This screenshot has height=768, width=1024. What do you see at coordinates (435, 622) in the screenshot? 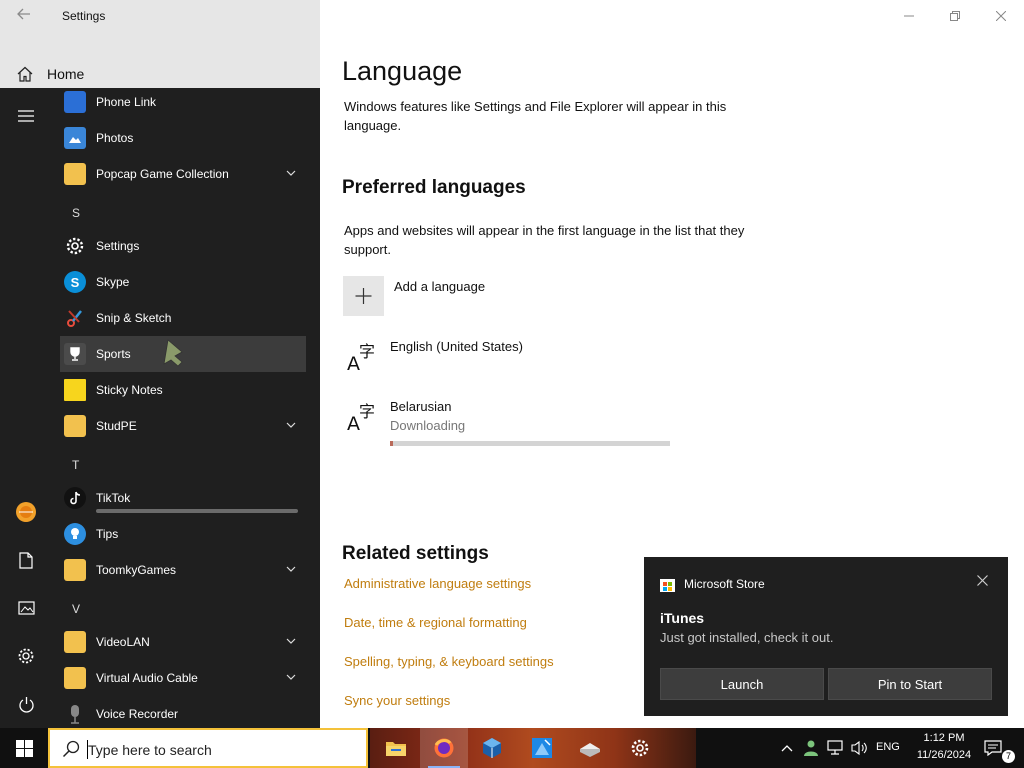
I see `link-date-time-regional-formatting: Date, time & regional formatting` at bounding box center [435, 622].